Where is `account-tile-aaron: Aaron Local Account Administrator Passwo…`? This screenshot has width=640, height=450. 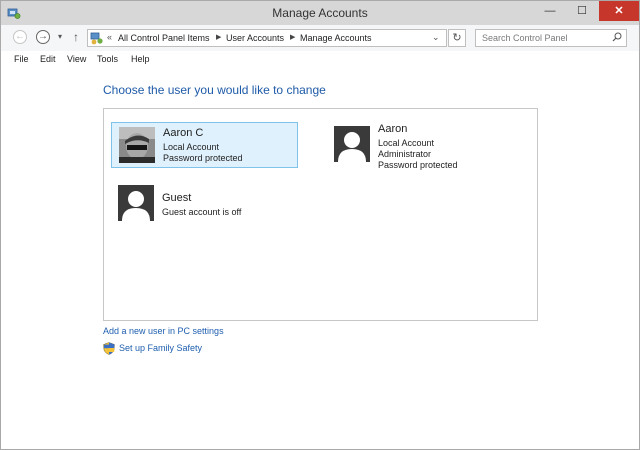
account-tile-aaron: Aaron Local Account Administrator Passwo… is located at coordinates (427, 152).